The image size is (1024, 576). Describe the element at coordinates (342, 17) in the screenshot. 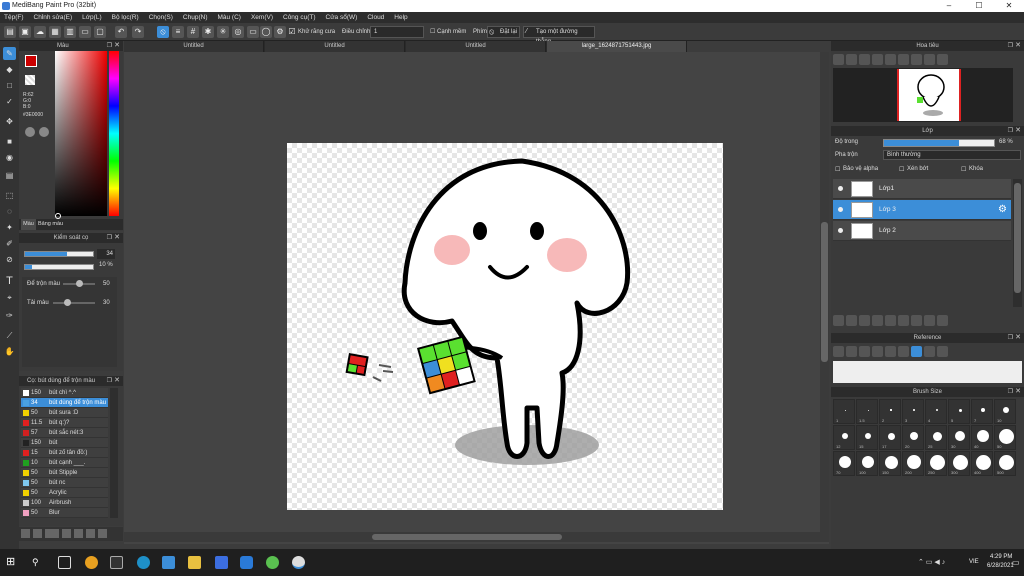

I see `menu-window: Cửa sổ(W)` at that location.